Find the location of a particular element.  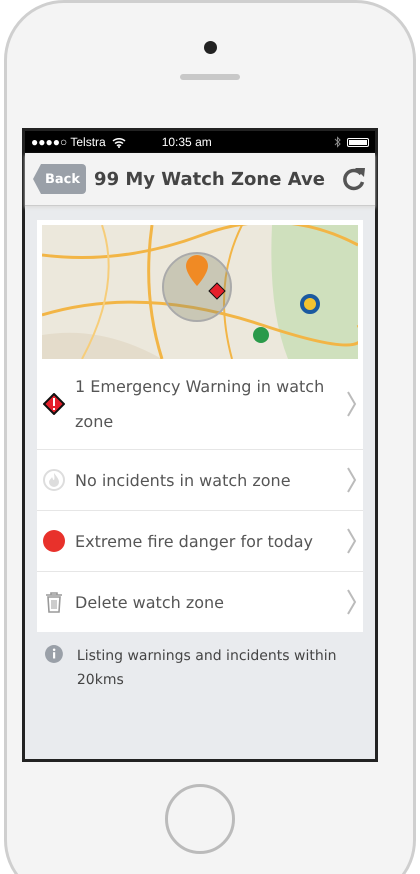

item-label: 1 Emergency Warning in watch zone is located at coordinates (200, 404).